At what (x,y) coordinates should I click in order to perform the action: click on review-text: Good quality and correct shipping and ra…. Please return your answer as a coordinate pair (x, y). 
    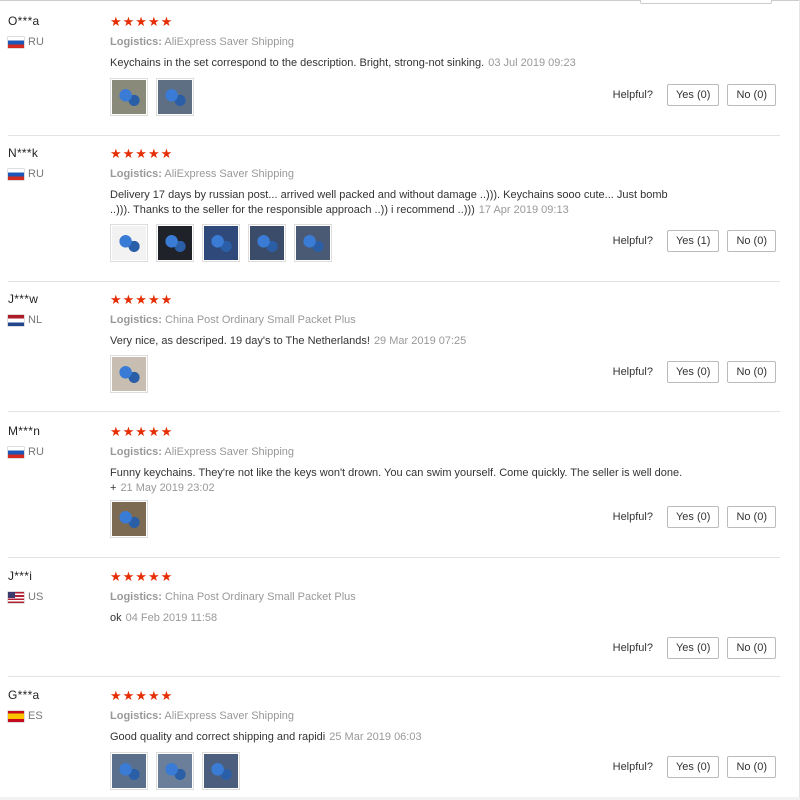
    Looking at the image, I should click on (400, 737).